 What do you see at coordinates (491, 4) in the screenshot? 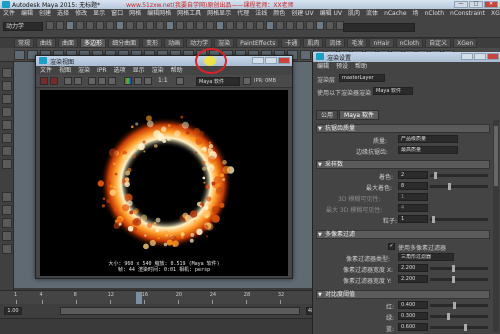
I see `close-button: ✕` at bounding box center [491, 4].